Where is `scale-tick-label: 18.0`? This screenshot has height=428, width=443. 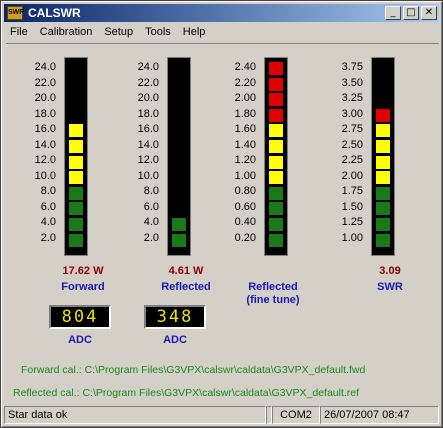 scale-tick-label: 18.0 is located at coordinates (45, 113).